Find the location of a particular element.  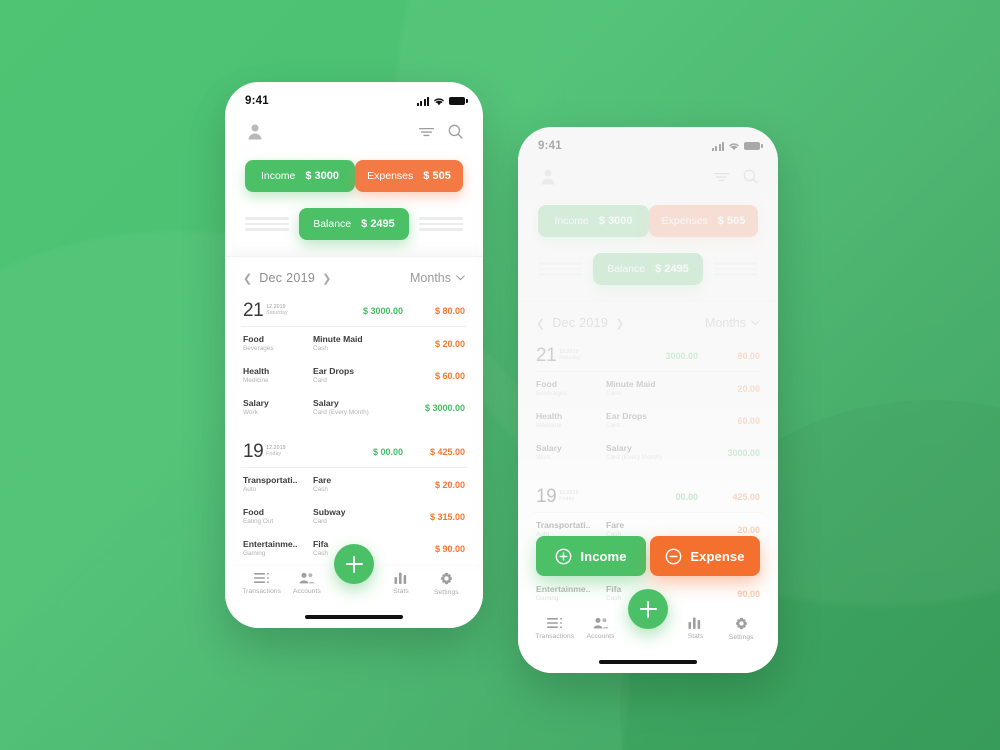

chevron-down-icon is located at coordinates (755, 323).